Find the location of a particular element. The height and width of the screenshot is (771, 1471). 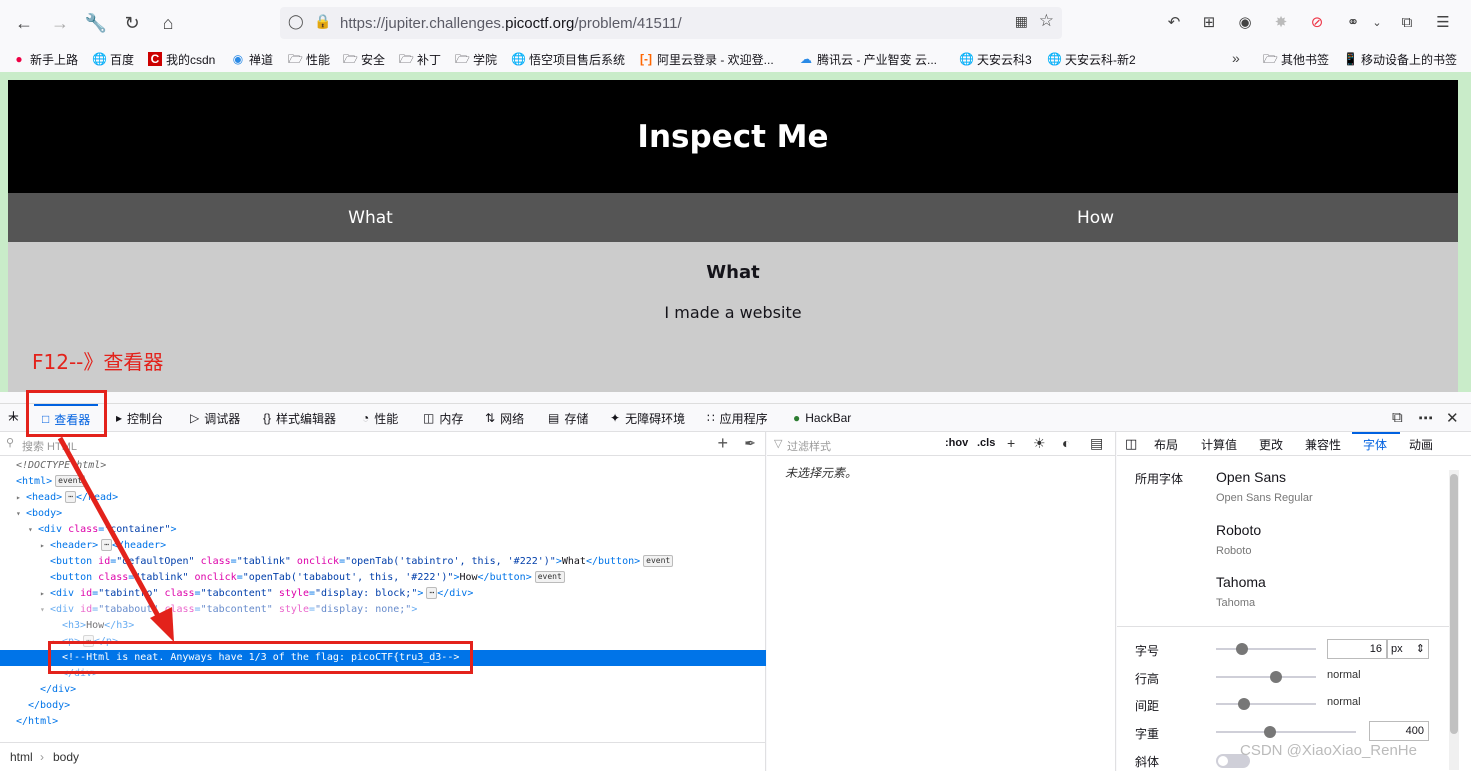

hov-toggle: :hov is located at coordinates (956, 443).